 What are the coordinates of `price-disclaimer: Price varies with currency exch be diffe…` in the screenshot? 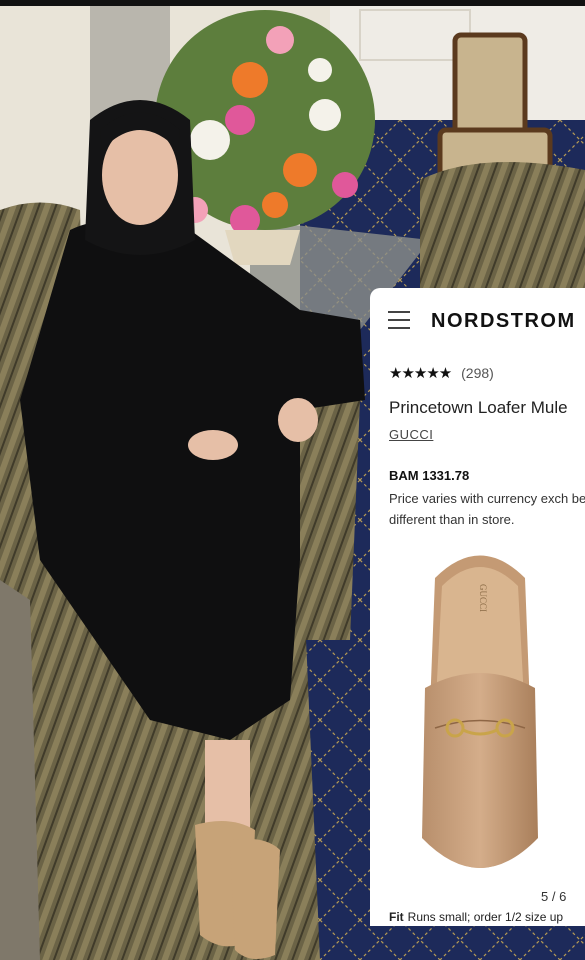 It's located at (487, 509).